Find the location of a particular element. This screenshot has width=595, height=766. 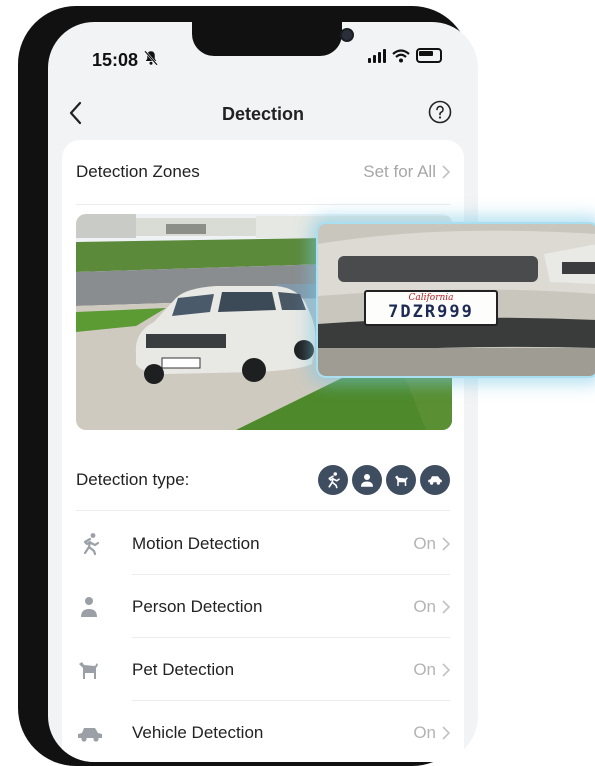

battery-icon is located at coordinates (429, 55).